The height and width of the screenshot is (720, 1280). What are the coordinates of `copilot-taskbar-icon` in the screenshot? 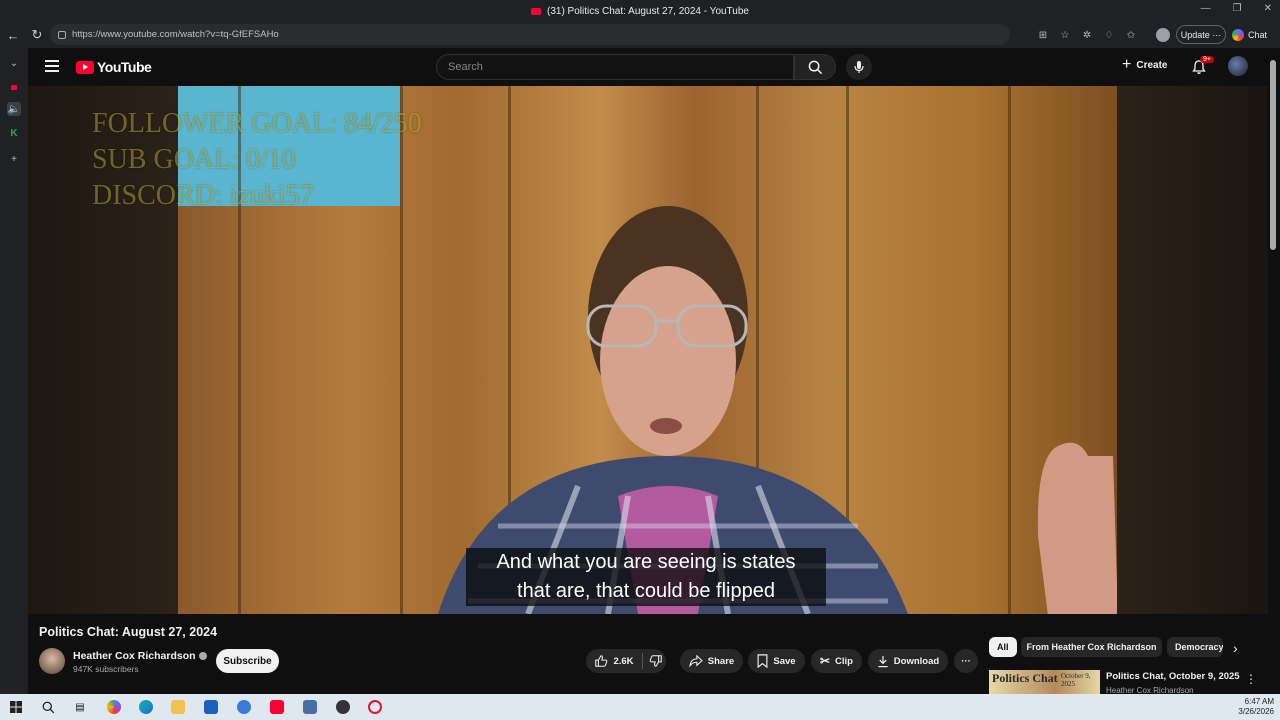 It's located at (114, 707).